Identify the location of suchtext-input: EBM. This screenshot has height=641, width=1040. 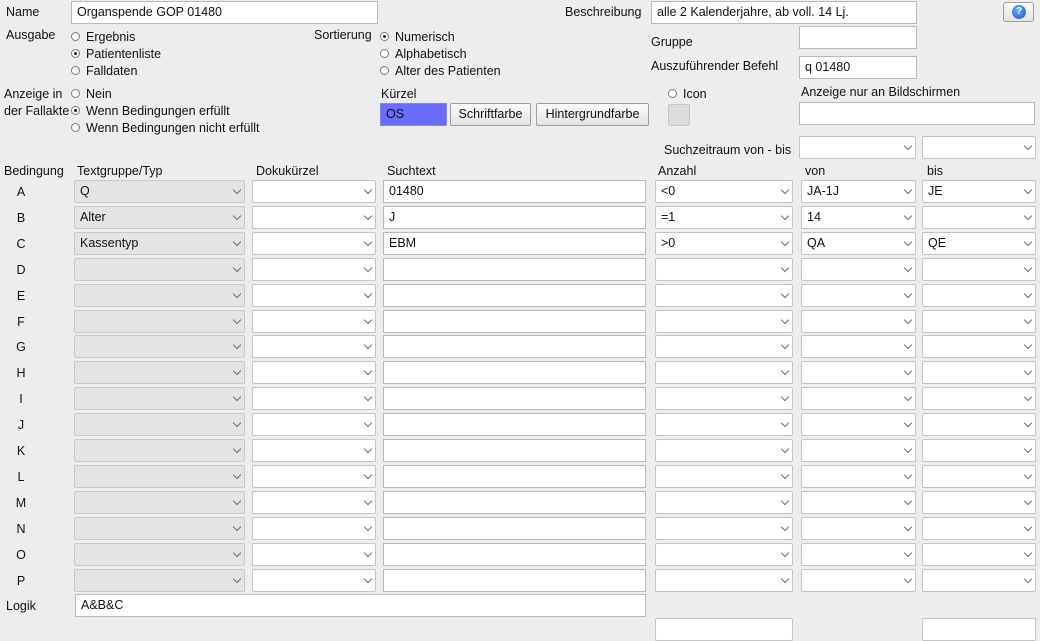
(514, 243).